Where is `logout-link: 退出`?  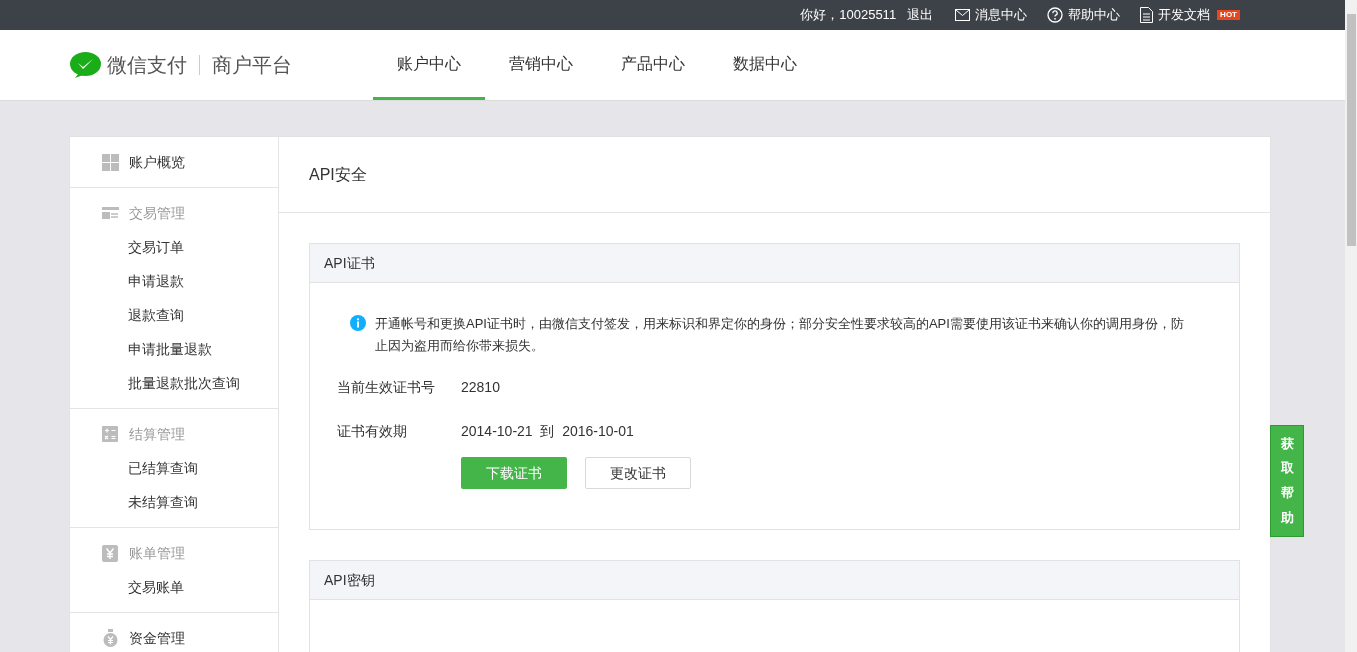 logout-link: 退出 is located at coordinates (920, 15).